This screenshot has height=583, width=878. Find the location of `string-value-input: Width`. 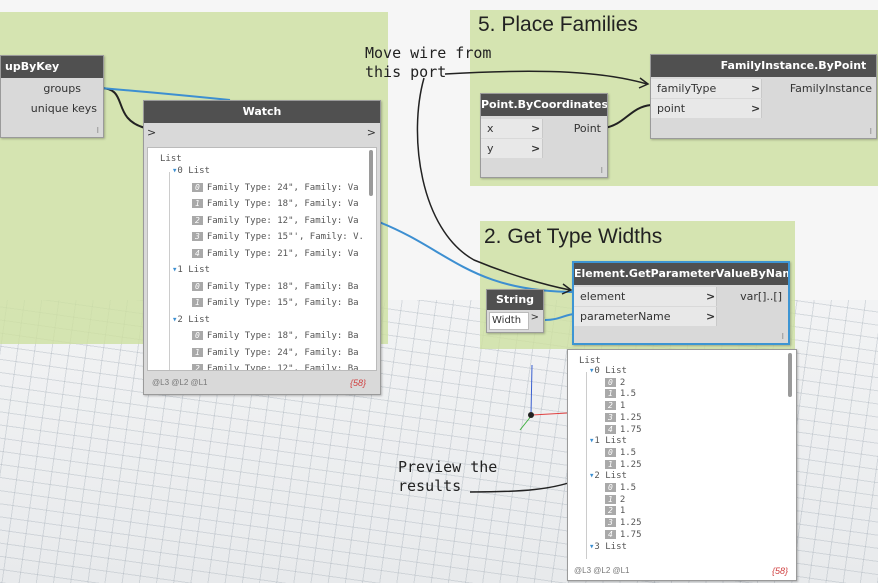

string-value-input: Width is located at coordinates (509, 321).